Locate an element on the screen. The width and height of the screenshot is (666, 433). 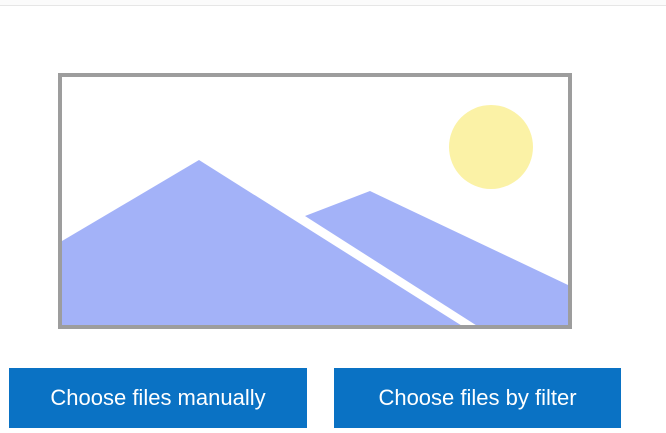
top-divider is located at coordinates (333, 3).